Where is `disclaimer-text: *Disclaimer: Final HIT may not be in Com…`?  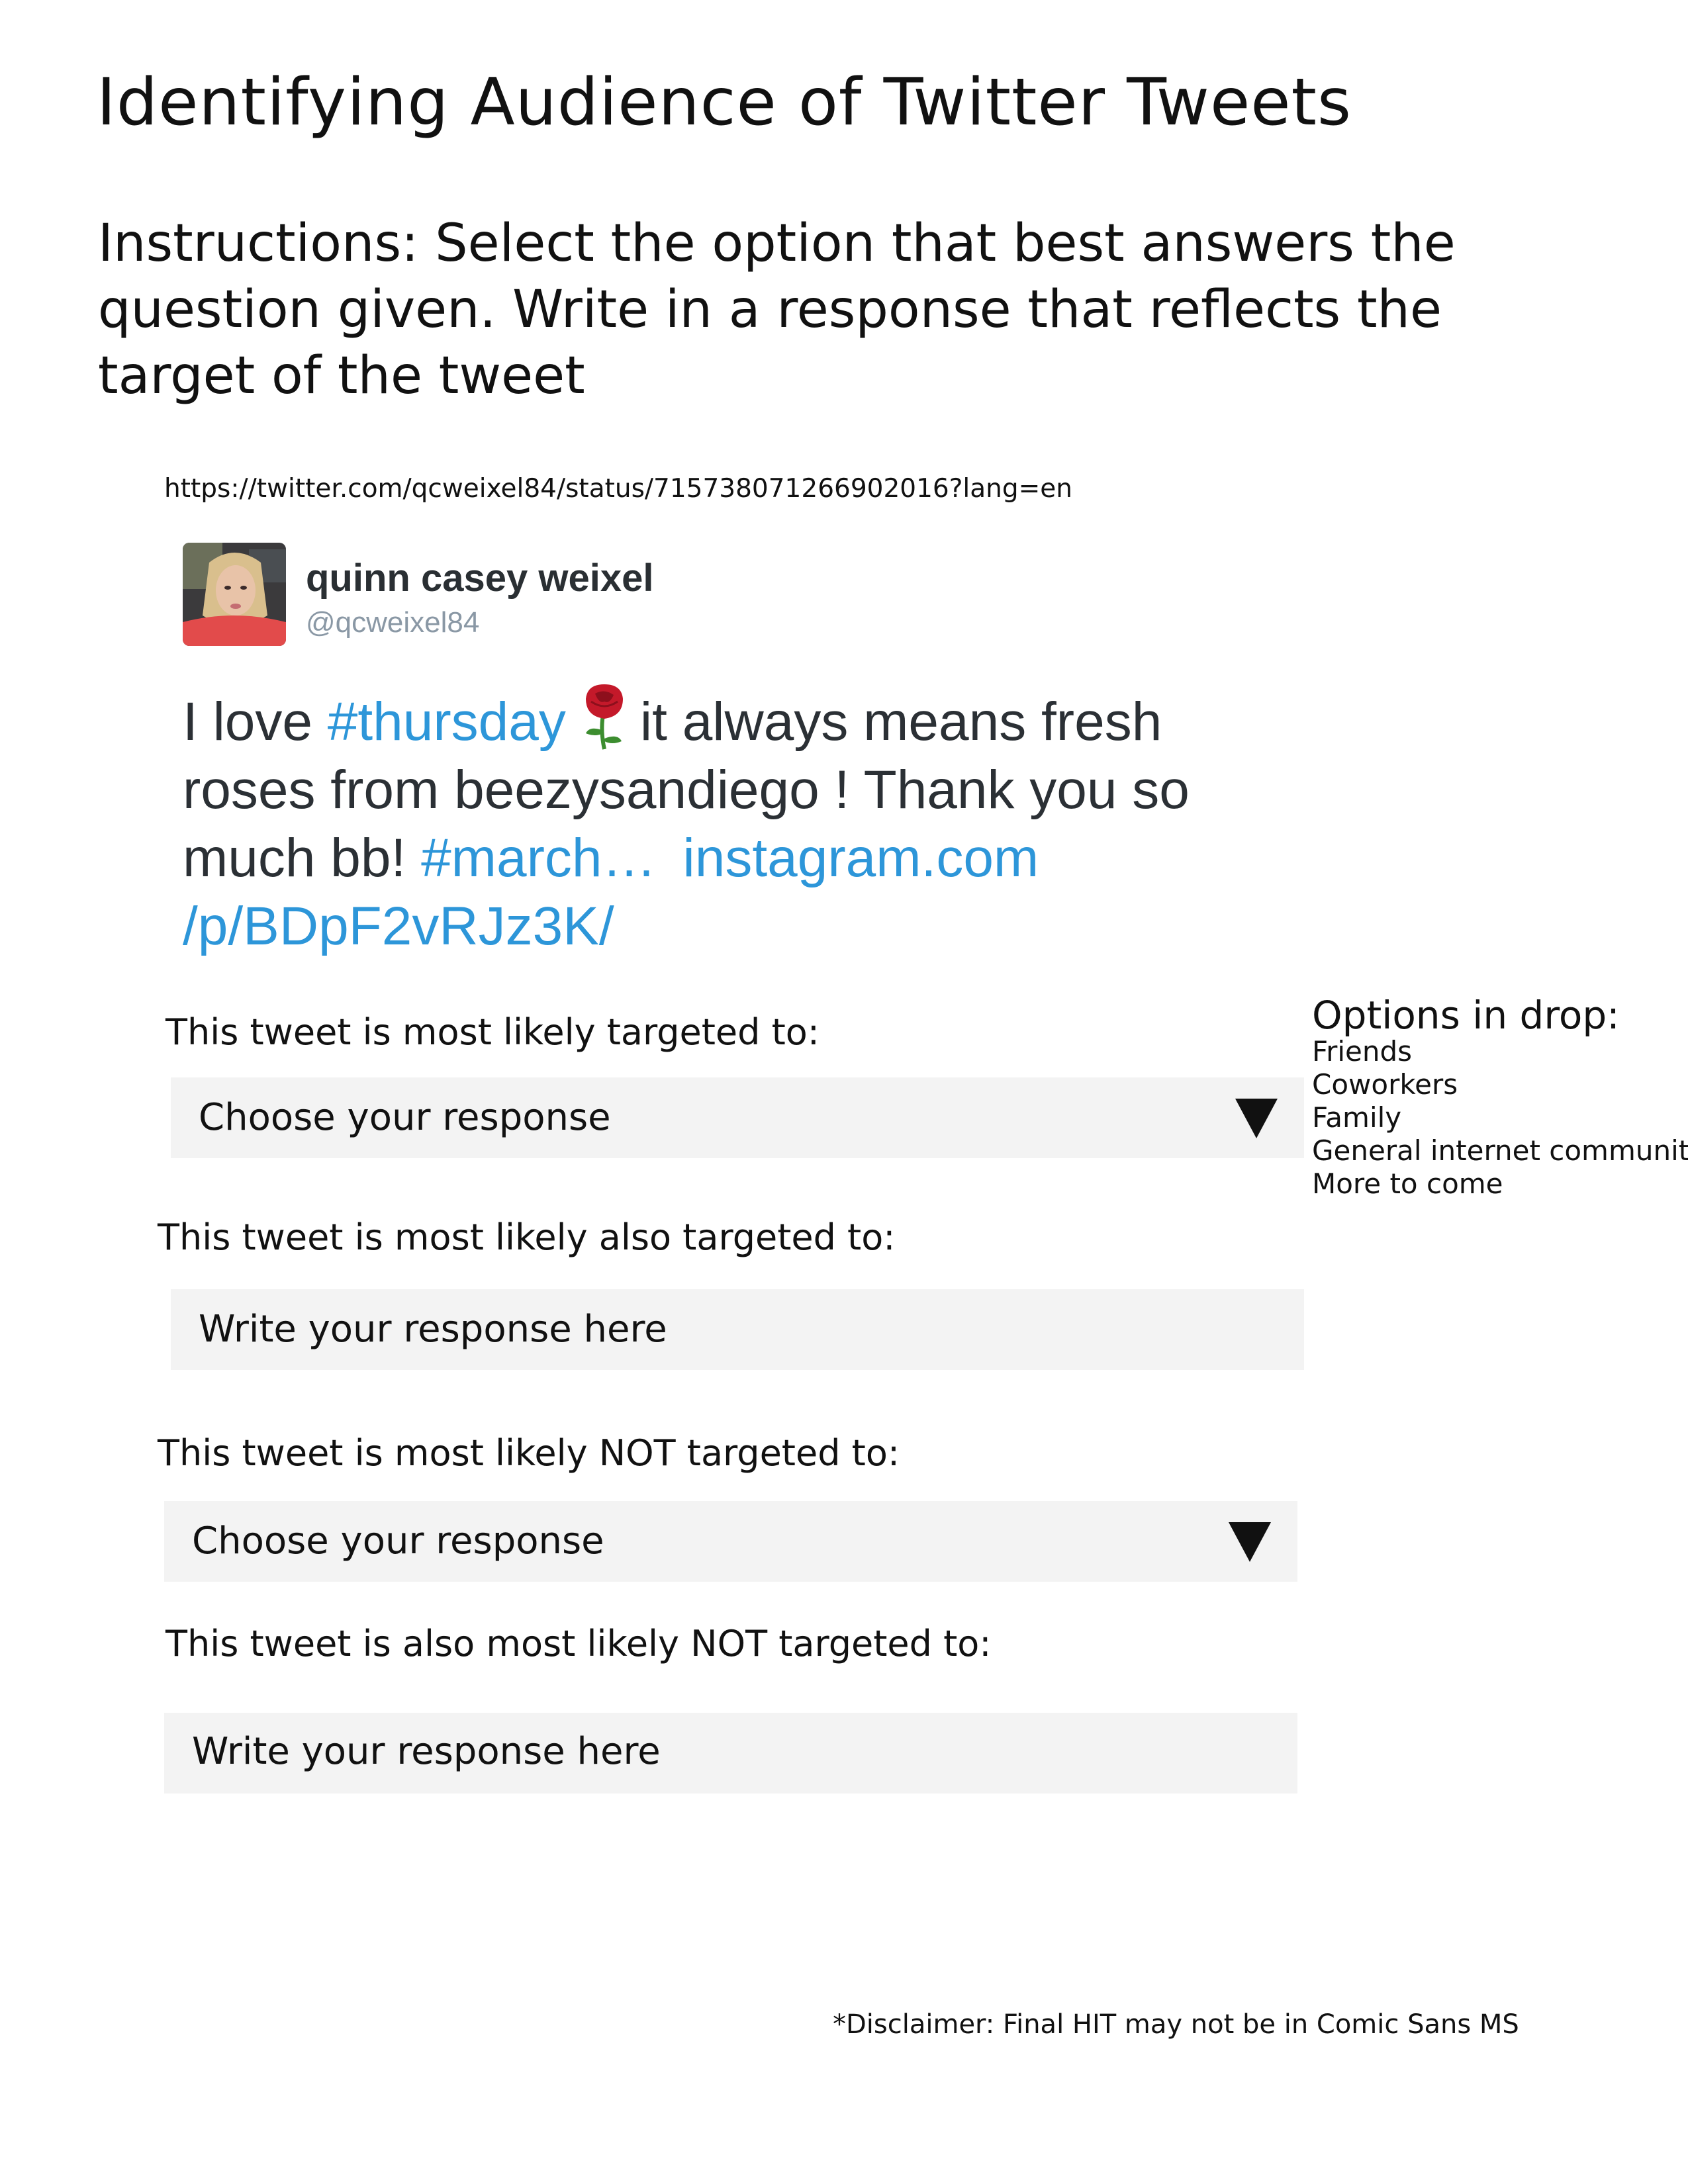 disclaimer-text: *Disclaimer: Final HIT may not be in Com… is located at coordinates (1176, 2025).